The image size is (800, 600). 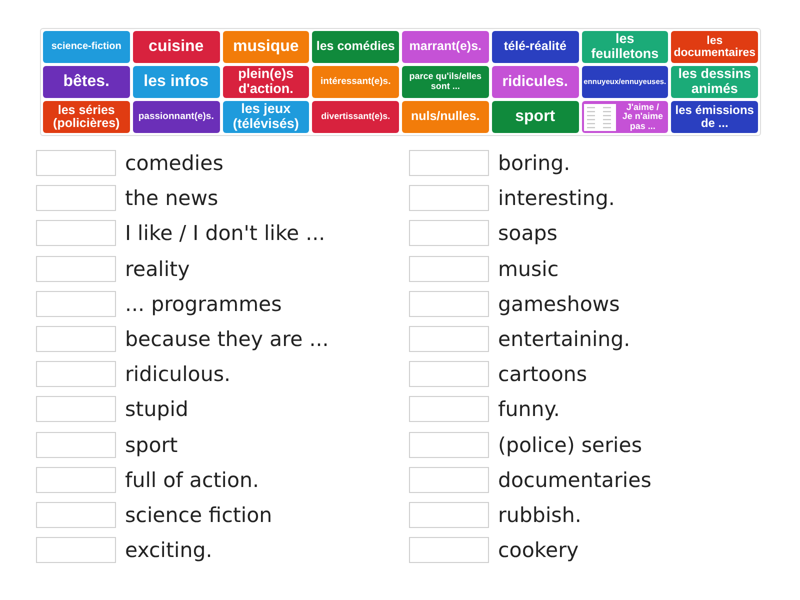 I want to click on match-label: cartoons, so click(x=543, y=374).